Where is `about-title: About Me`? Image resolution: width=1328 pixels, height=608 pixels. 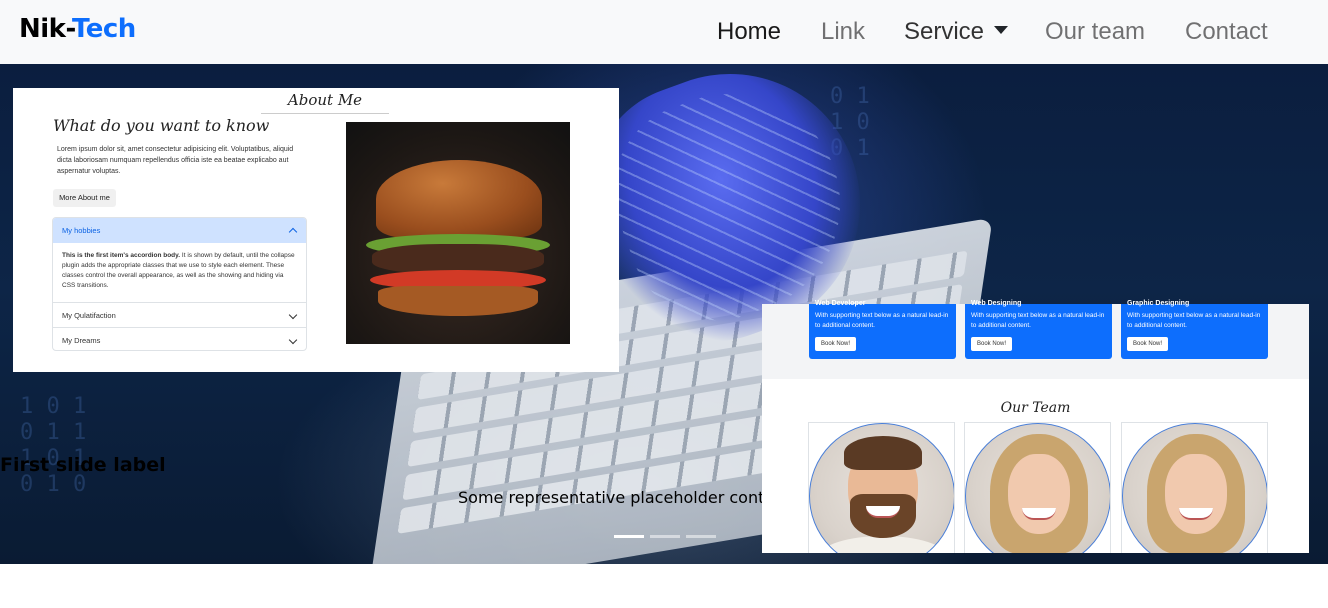 about-title: About Me is located at coordinates (325, 101).